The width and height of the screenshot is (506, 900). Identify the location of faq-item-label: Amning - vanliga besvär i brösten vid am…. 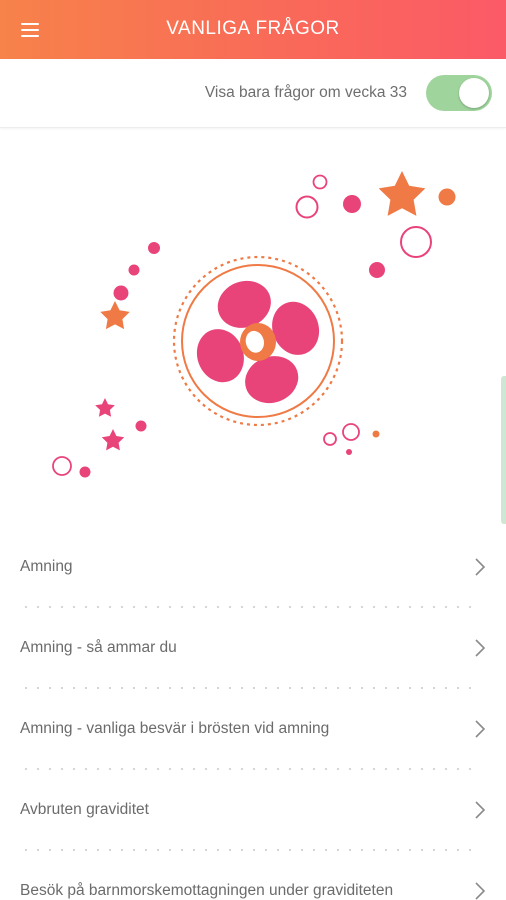
(175, 728).